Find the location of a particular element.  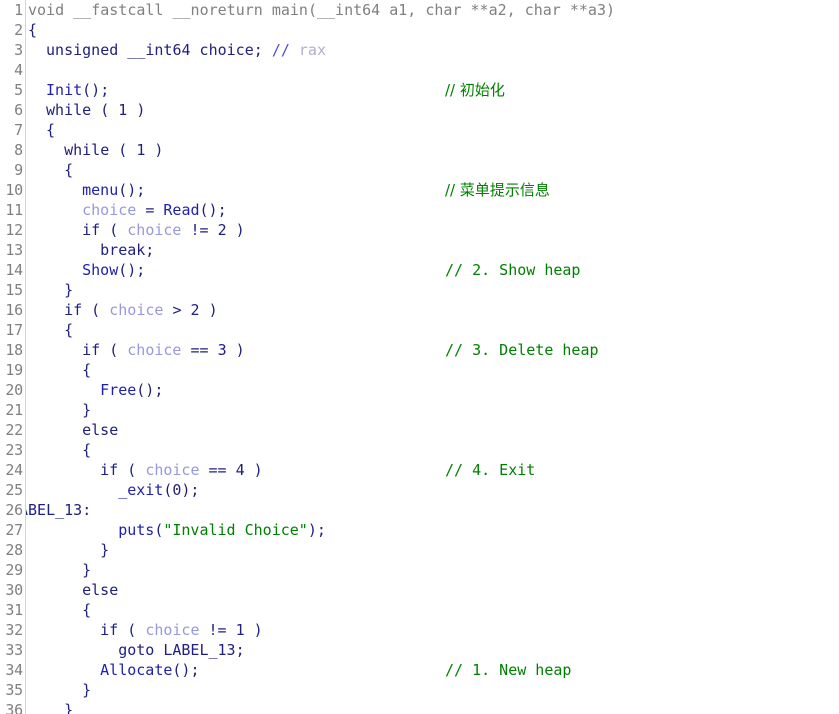

code-line-text: if ( choice == 3 ) is located at coordinates (163, 350).